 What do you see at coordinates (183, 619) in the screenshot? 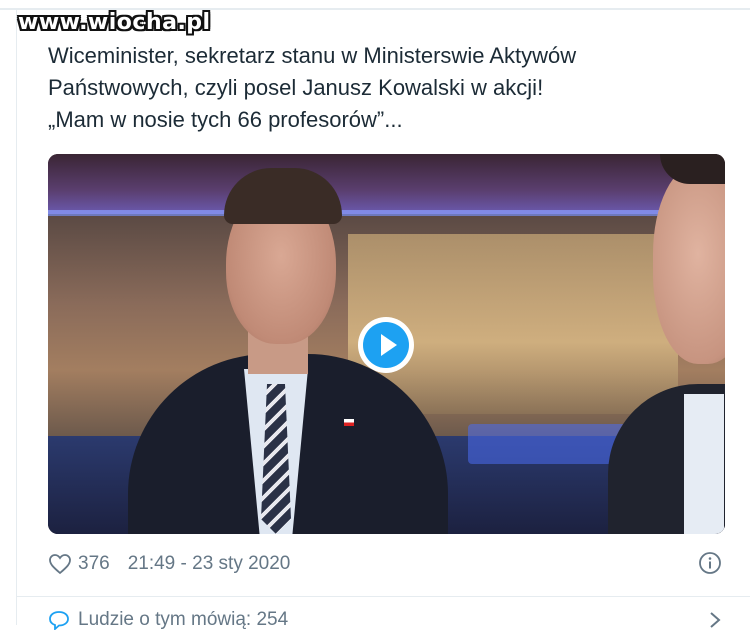
I see `people-talking-label: Ludzie o tym mówią: 254` at bounding box center [183, 619].